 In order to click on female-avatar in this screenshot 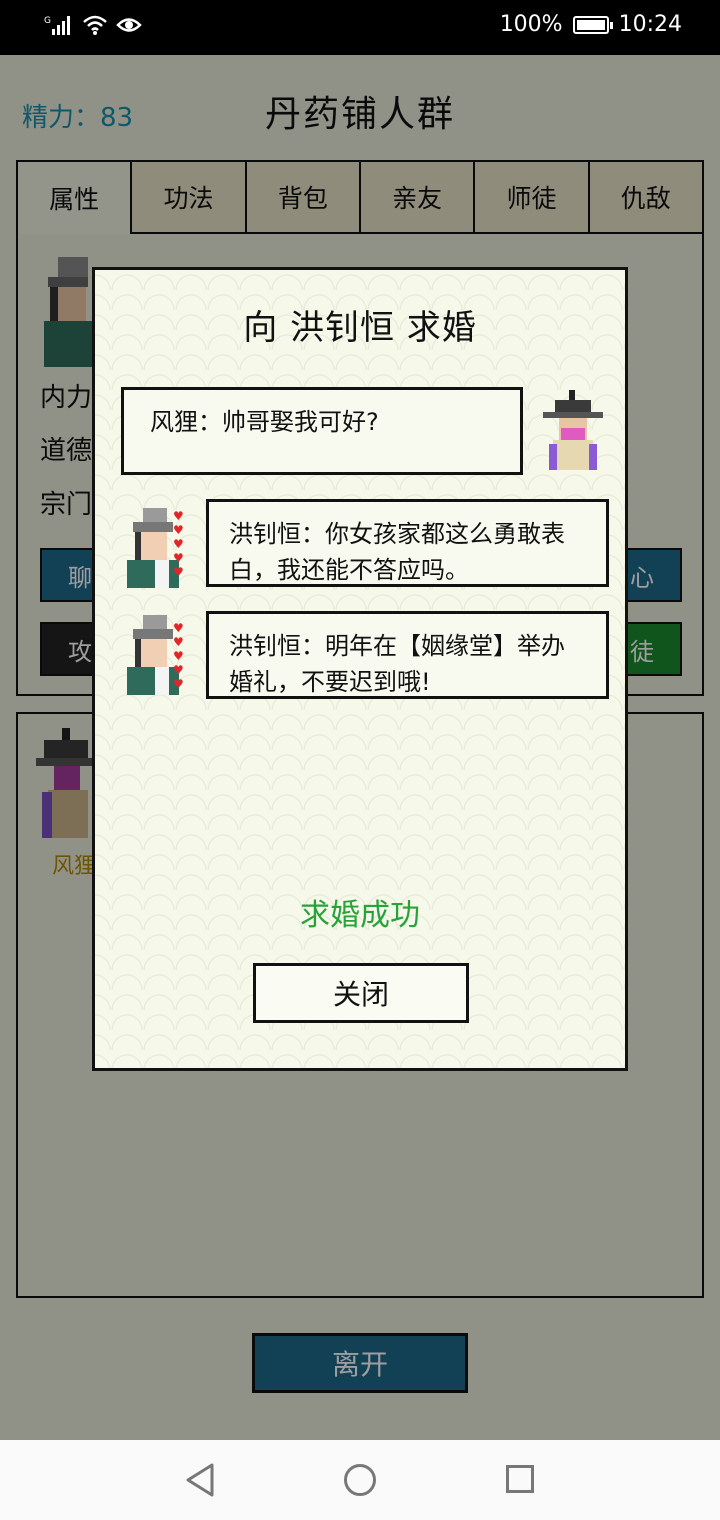, I will do `click(573, 430)`.